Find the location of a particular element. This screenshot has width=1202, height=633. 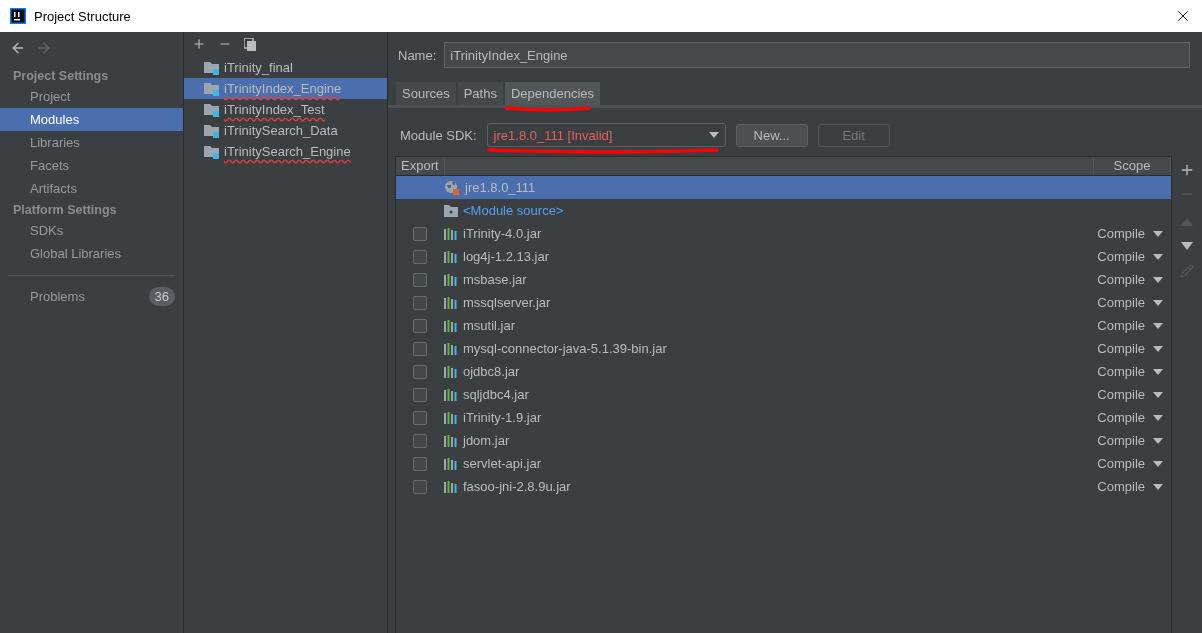

dependency-name: msbase.jar is located at coordinates (495, 279).